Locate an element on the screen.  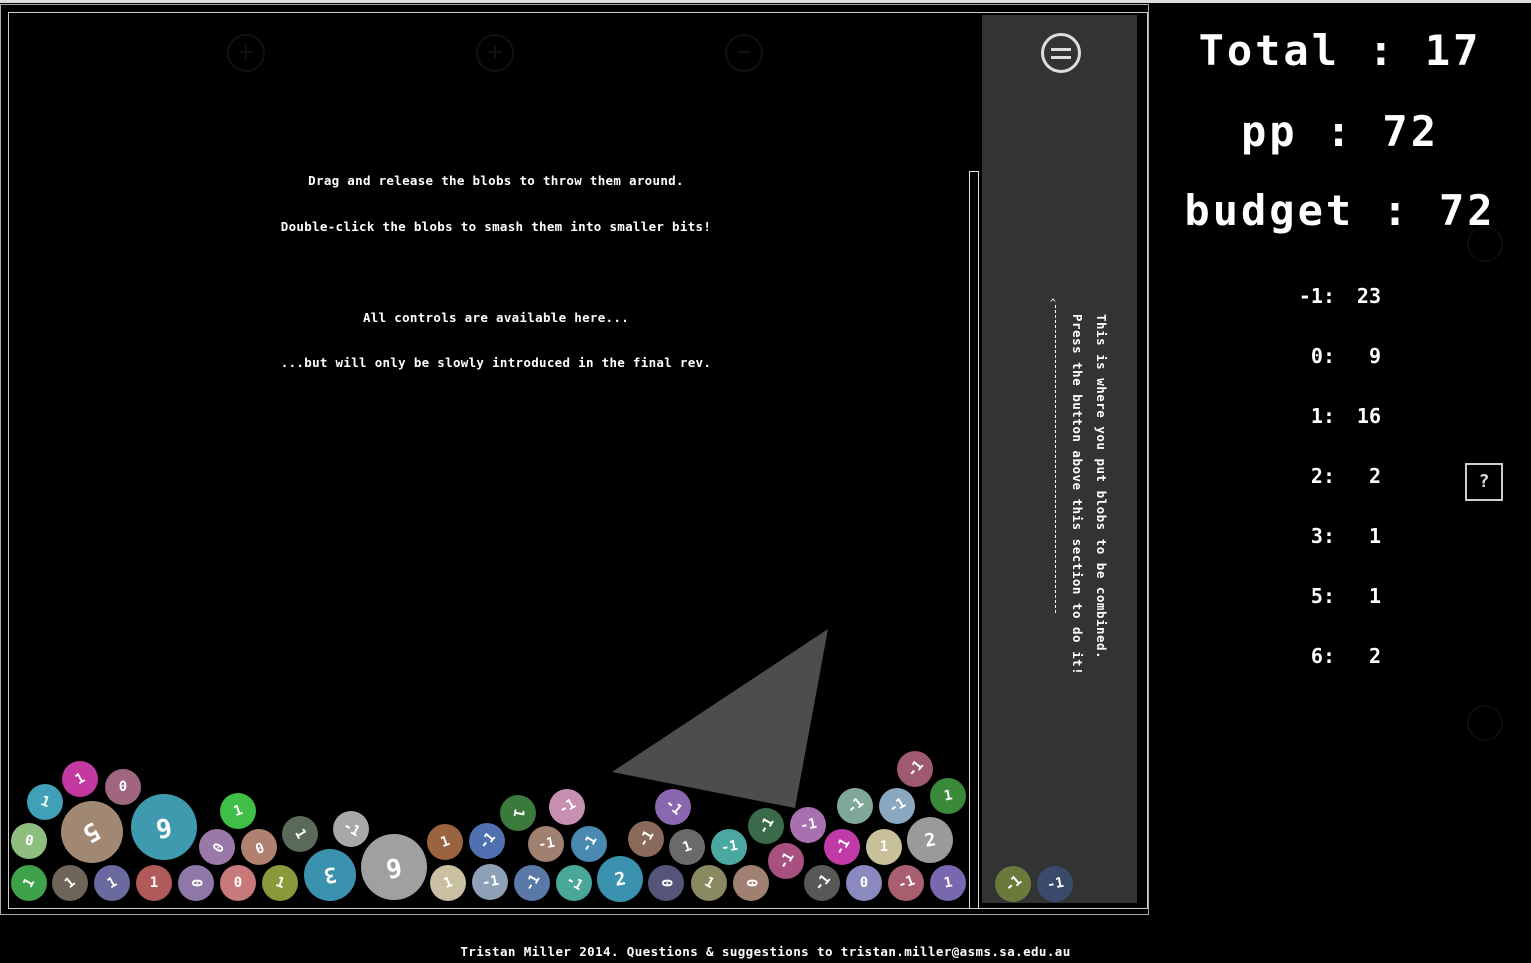
count-value: 2 is located at coordinates (1374, 476).